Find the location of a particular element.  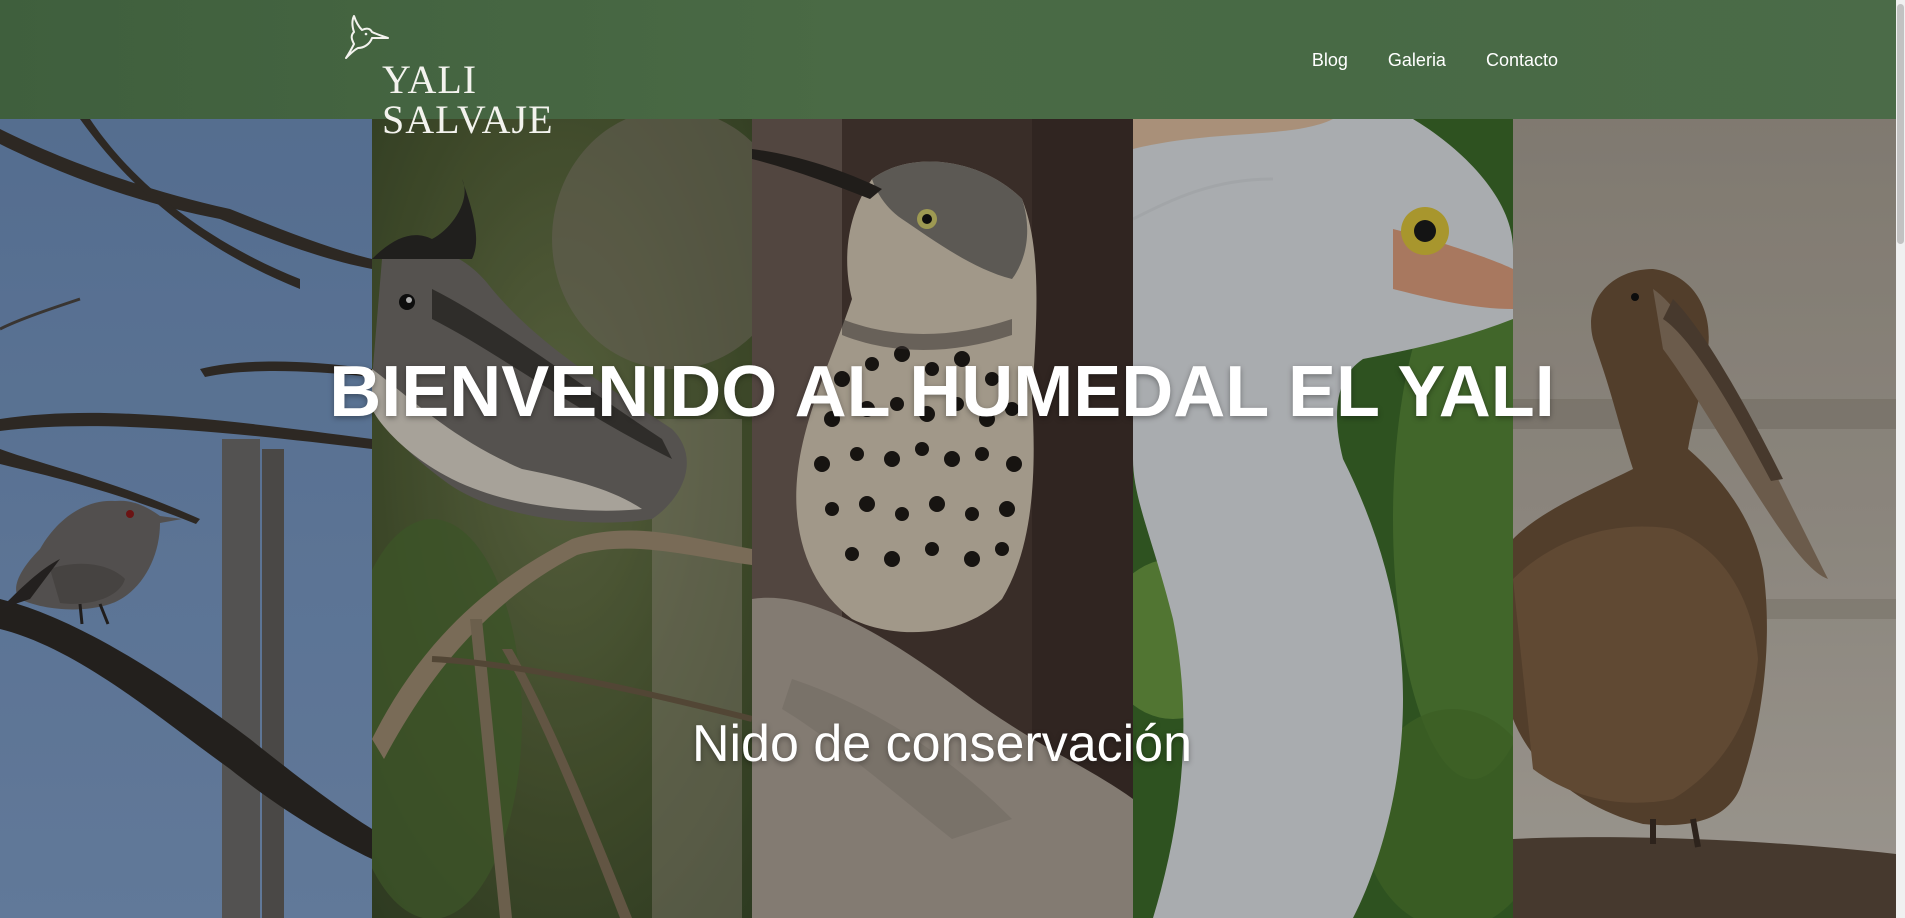

site-logo: YALI SALVAJE is located at coordinates (482, 77).